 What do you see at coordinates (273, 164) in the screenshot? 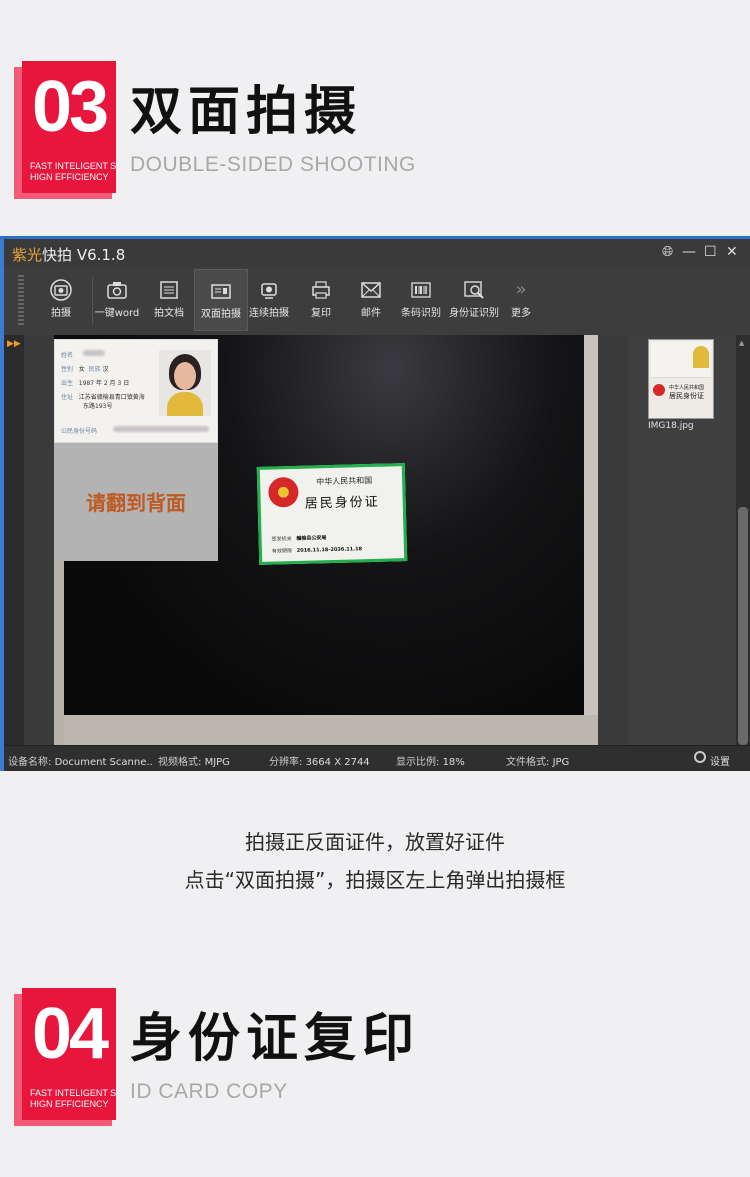
I see `section-subtitle: DOUBLE-SIDED SHOOTING` at bounding box center [273, 164].